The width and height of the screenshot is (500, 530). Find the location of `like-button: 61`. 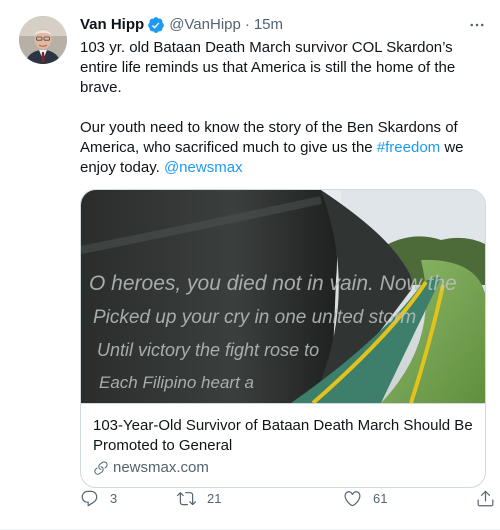

like-button: 61 is located at coordinates (365, 498).